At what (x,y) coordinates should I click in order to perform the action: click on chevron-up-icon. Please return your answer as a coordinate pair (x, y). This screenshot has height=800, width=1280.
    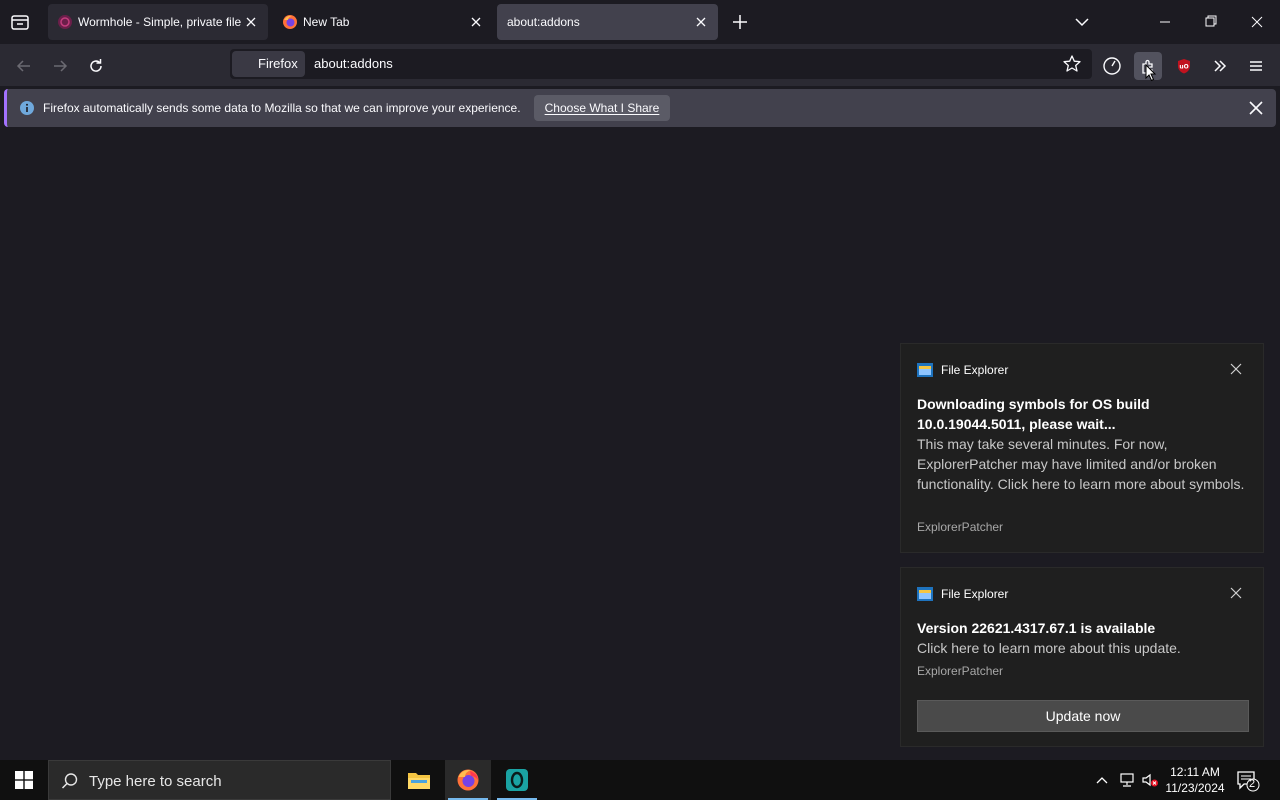
    Looking at the image, I should click on (1102, 780).